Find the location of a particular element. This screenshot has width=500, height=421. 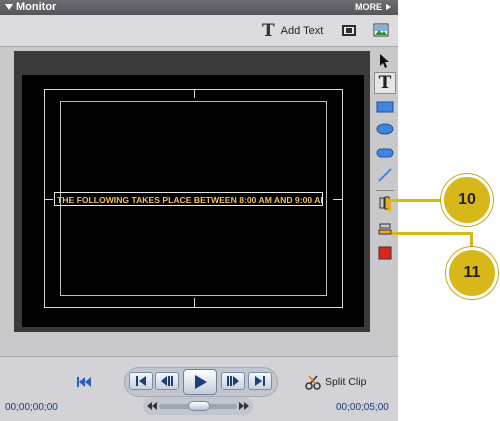

rounded-rect-icon is located at coordinates (385, 153).